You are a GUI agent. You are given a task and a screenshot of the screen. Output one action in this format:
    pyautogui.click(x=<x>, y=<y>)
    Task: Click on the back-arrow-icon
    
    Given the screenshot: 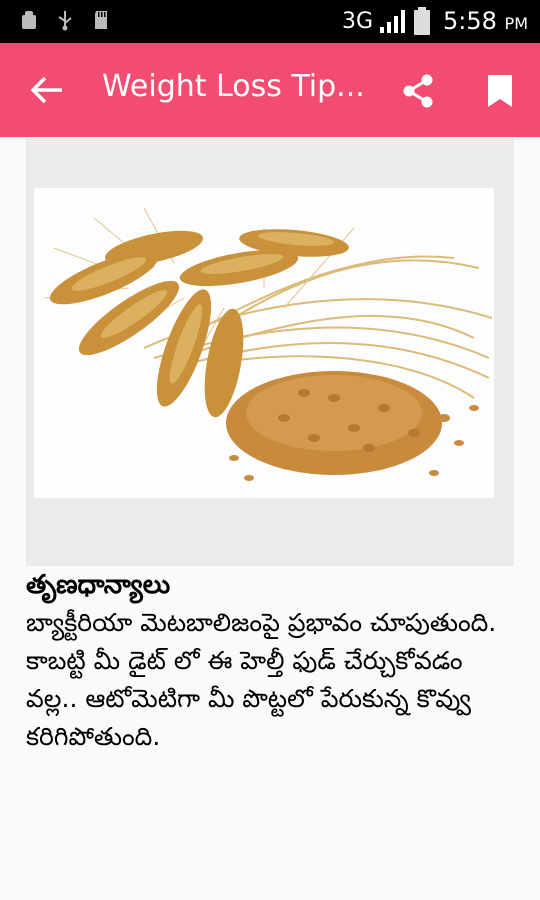 What is the action you would take?
    pyautogui.click(x=47, y=90)
    